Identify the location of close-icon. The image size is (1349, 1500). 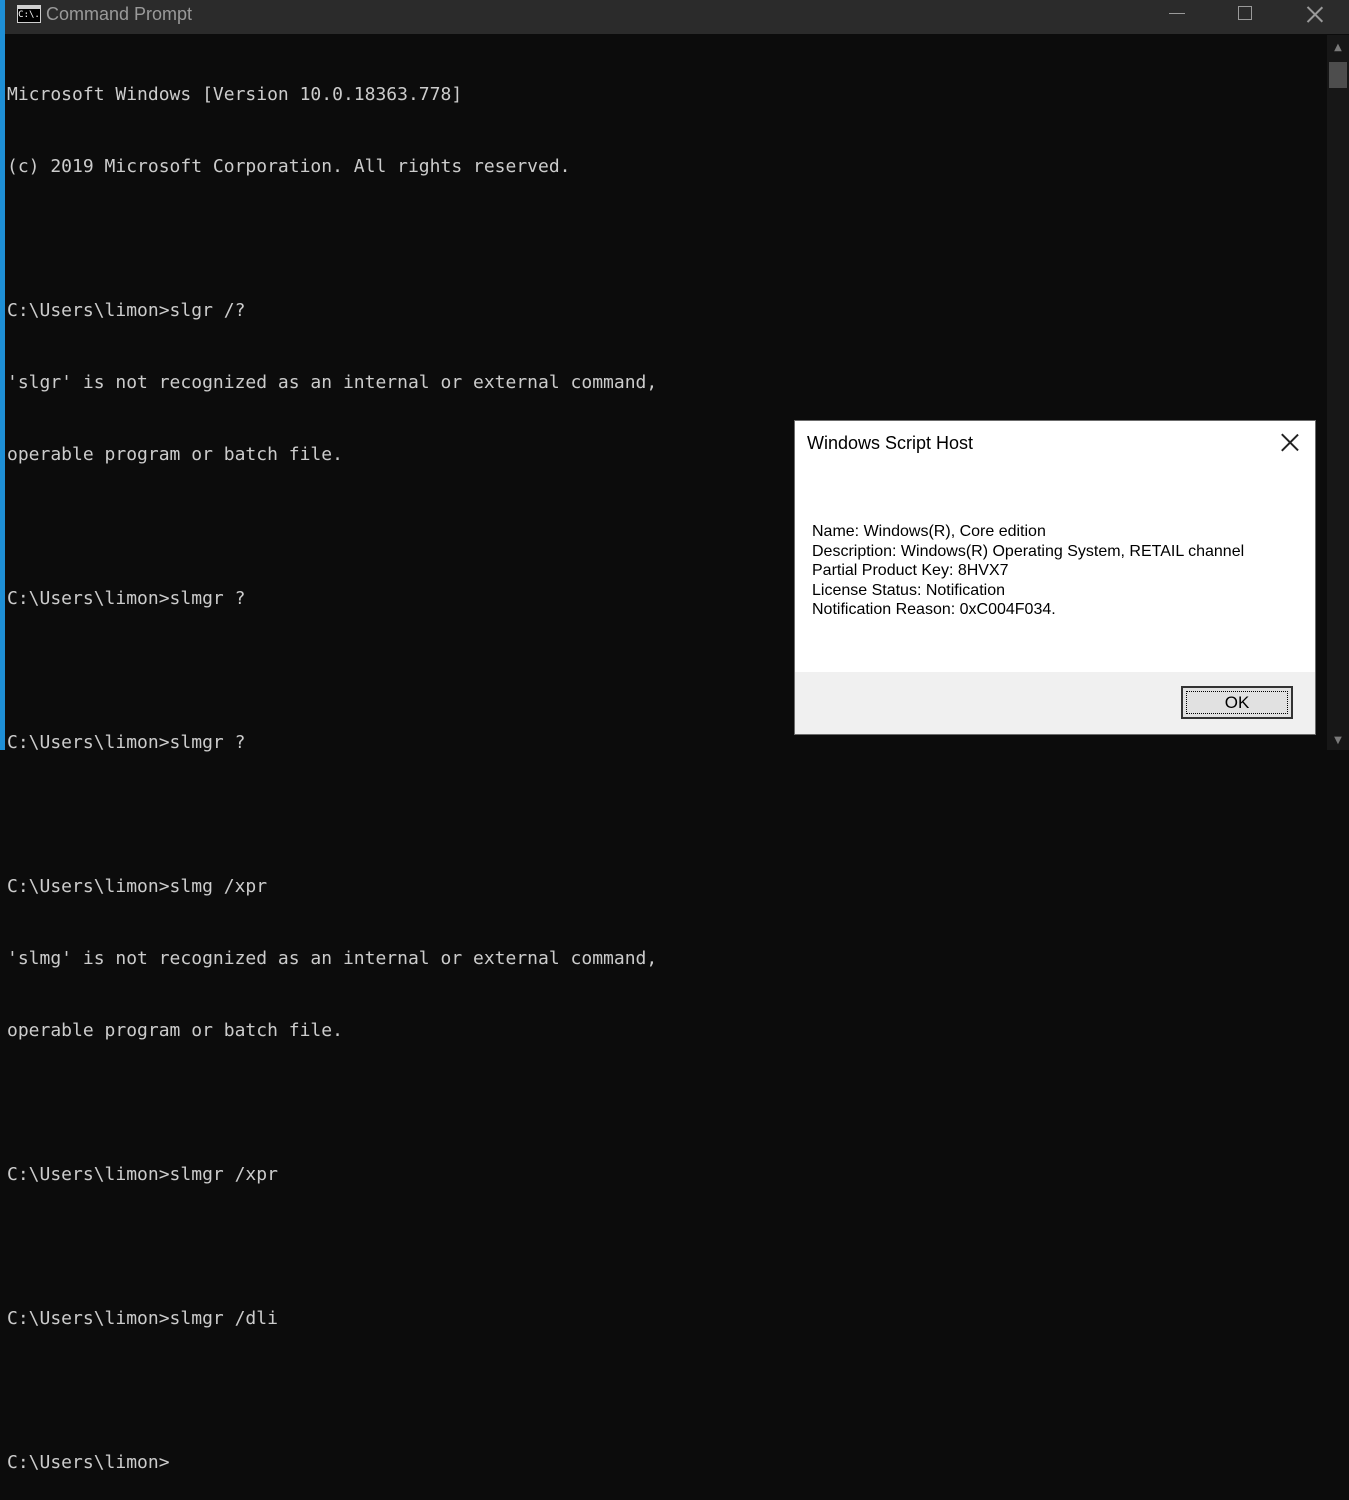
(1315, 14).